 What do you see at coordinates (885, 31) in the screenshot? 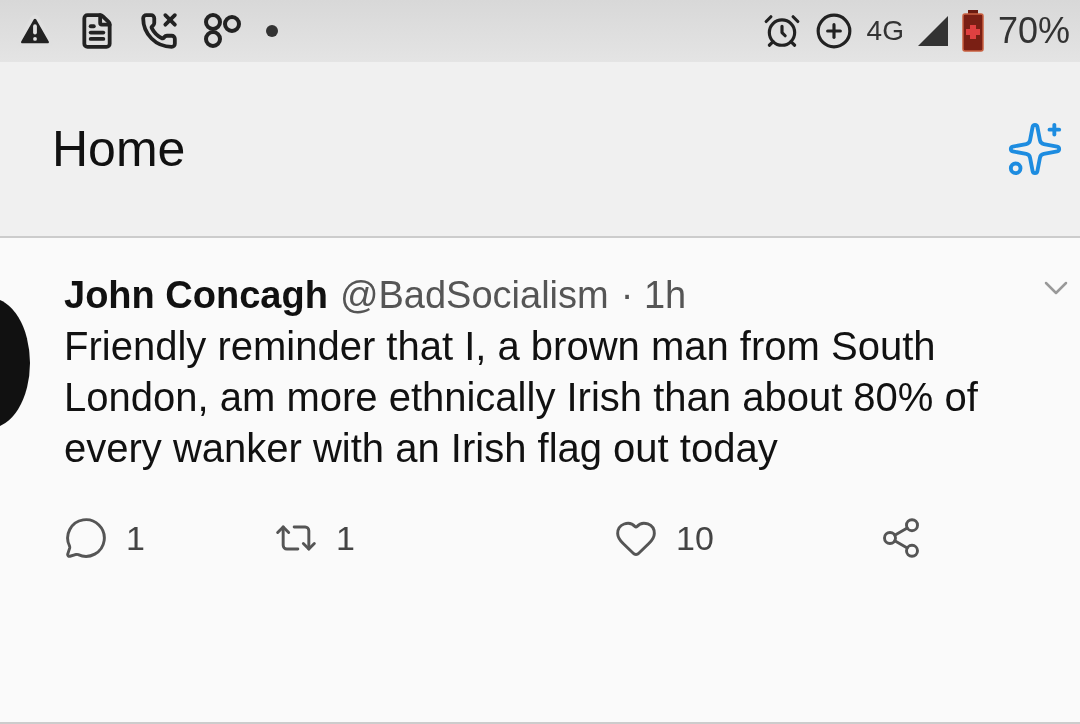
I see `network-type: 4G` at bounding box center [885, 31].